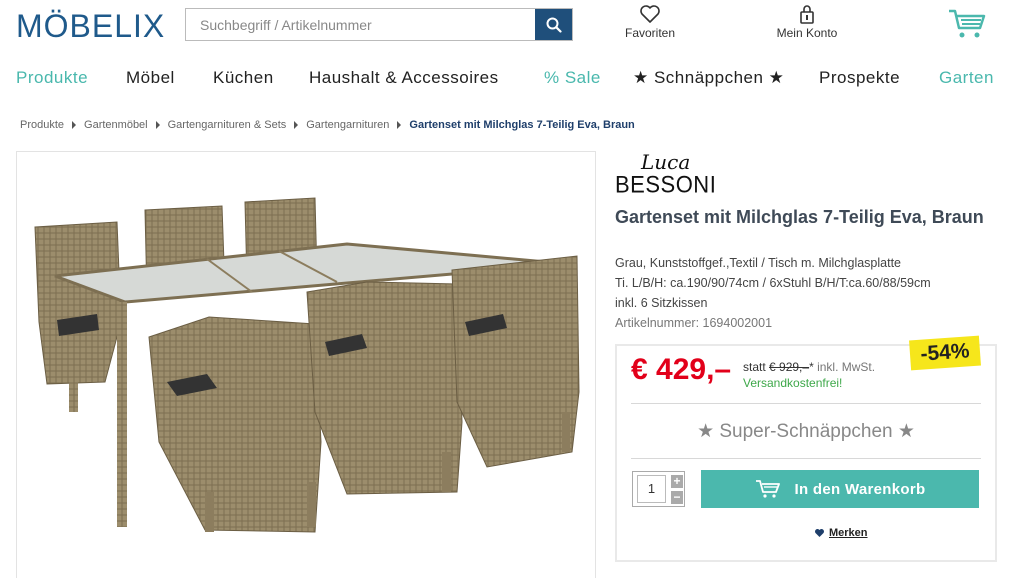 The image size is (1014, 578). I want to click on statt-label: statt, so click(754, 367).